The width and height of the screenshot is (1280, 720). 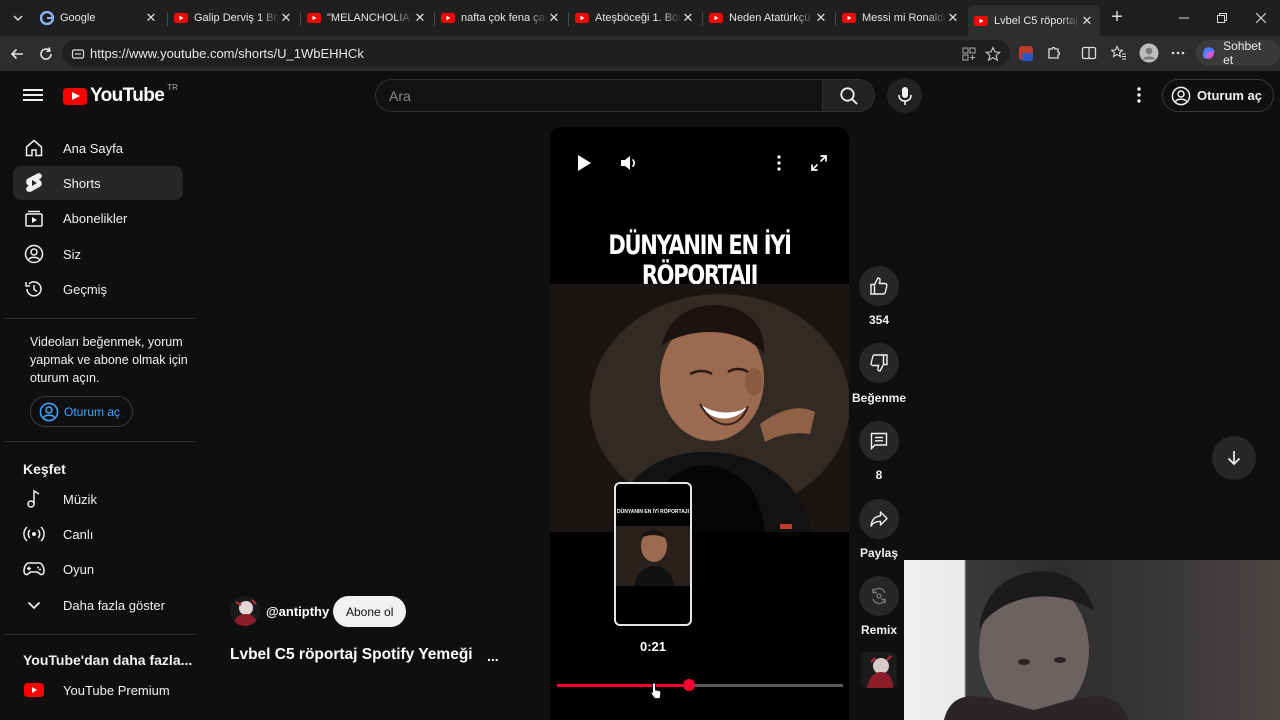 What do you see at coordinates (120, 95) in the screenshot?
I see `youtube-logo: YouTube TR` at bounding box center [120, 95].